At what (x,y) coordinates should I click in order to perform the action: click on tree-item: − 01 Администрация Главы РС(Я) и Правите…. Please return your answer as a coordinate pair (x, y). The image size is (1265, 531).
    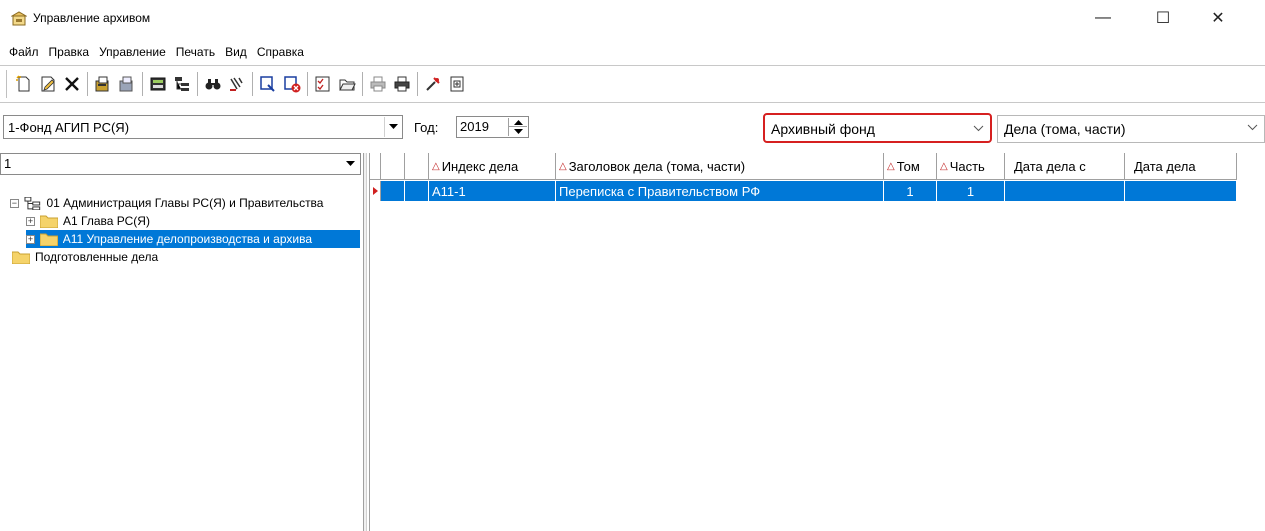
    Looking at the image, I should click on (185, 203).